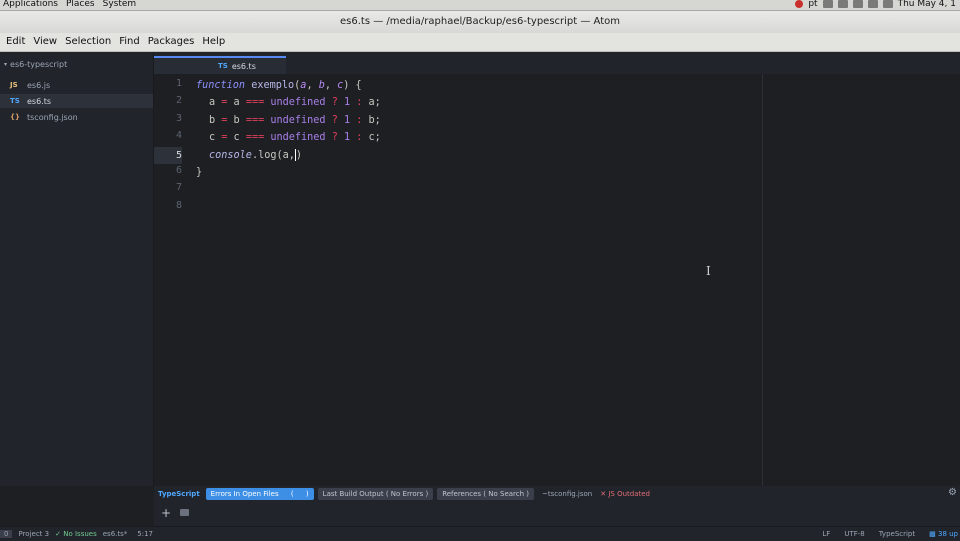  What do you see at coordinates (215, 120) in the screenshot?
I see `token: b` at bounding box center [215, 120].